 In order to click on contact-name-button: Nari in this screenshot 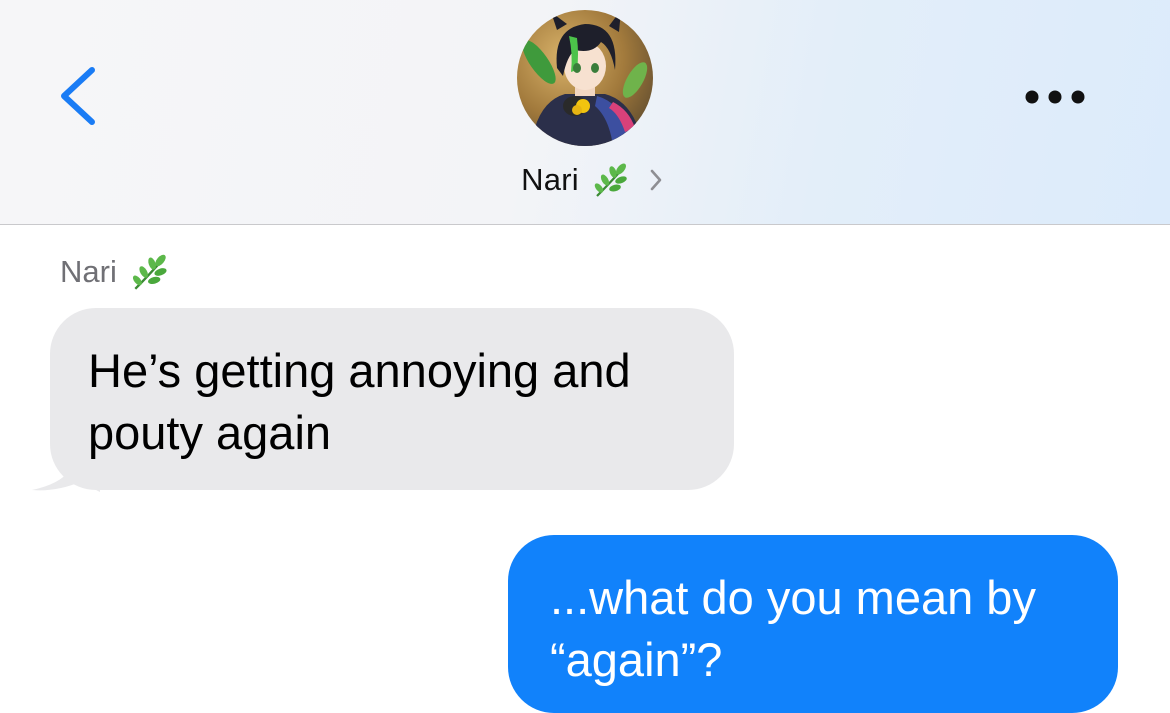, I will do `click(585, 180)`.